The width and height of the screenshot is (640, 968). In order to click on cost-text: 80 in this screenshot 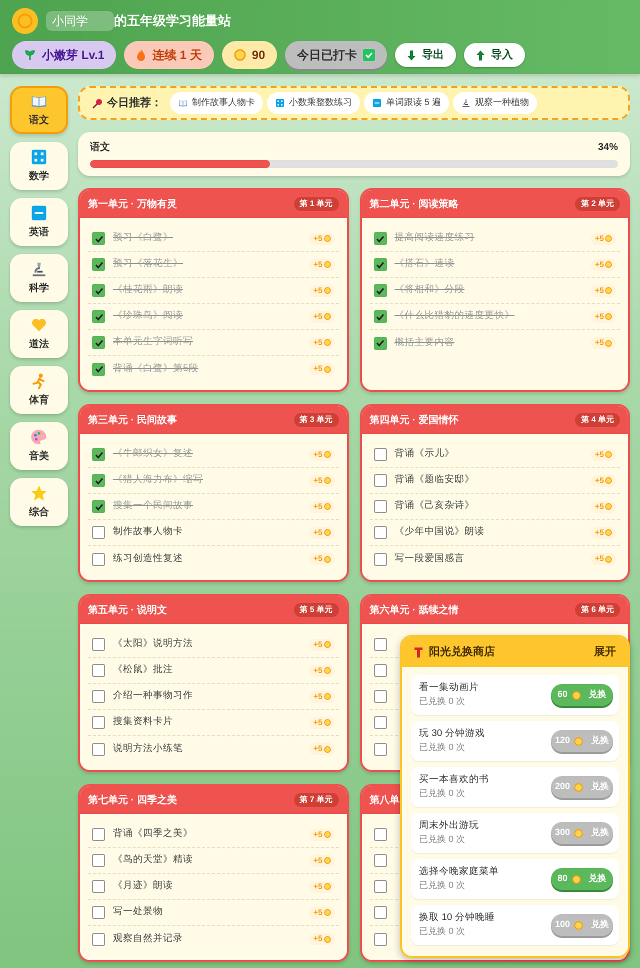, I will do `click(562, 879)`.